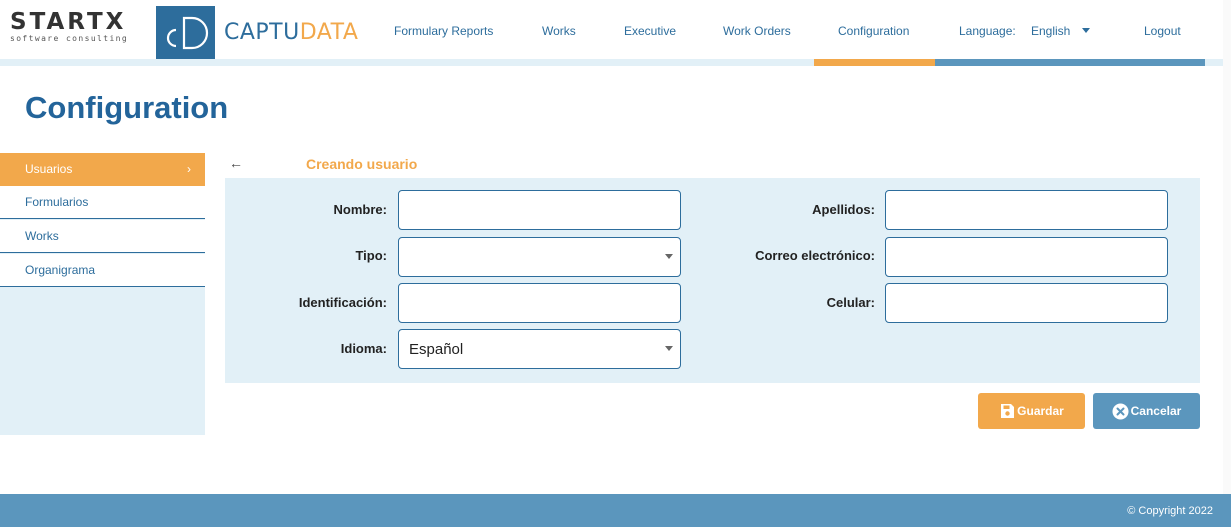 Image resolution: width=1231 pixels, height=527 pixels. What do you see at coordinates (363, 348) in the screenshot?
I see `idioma-label: Idioma:` at bounding box center [363, 348].